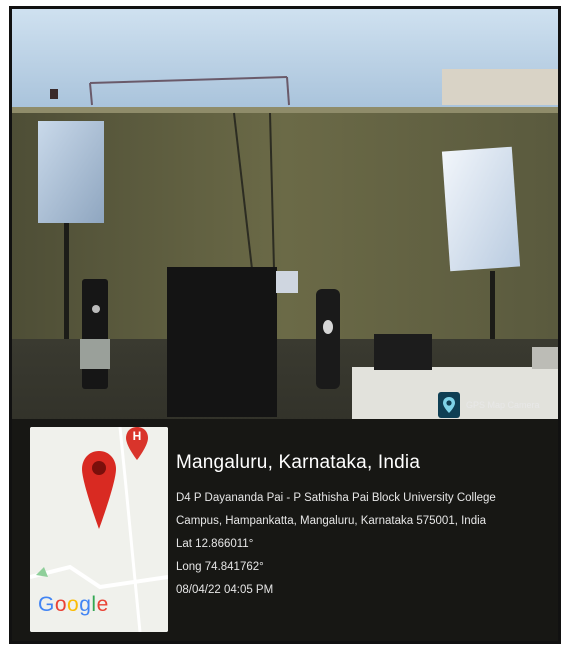 The width and height of the screenshot is (568, 654). I want to click on longitude: Long 74.841762°, so click(220, 567).